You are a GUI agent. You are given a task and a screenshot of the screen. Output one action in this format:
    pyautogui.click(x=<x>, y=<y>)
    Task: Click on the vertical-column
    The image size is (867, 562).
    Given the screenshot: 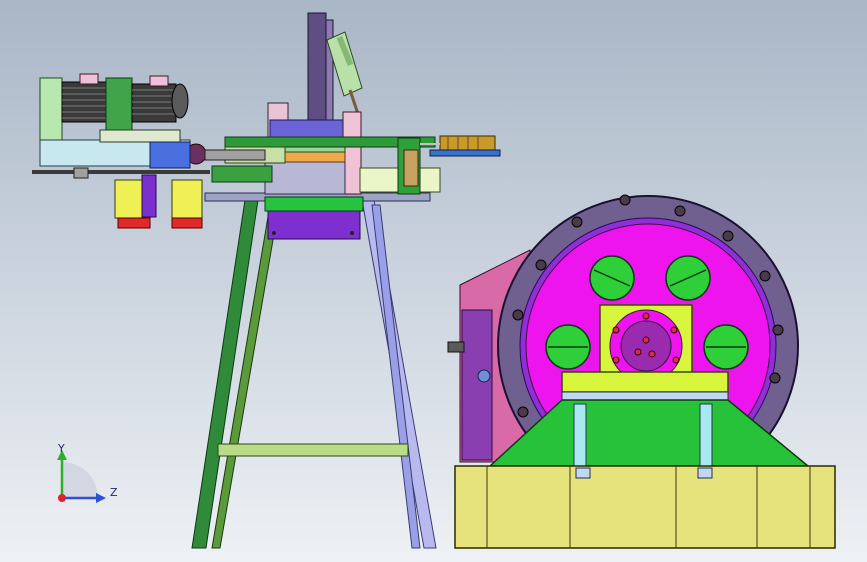 What is the action you would take?
    pyautogui.click(x=317, y=69)
    